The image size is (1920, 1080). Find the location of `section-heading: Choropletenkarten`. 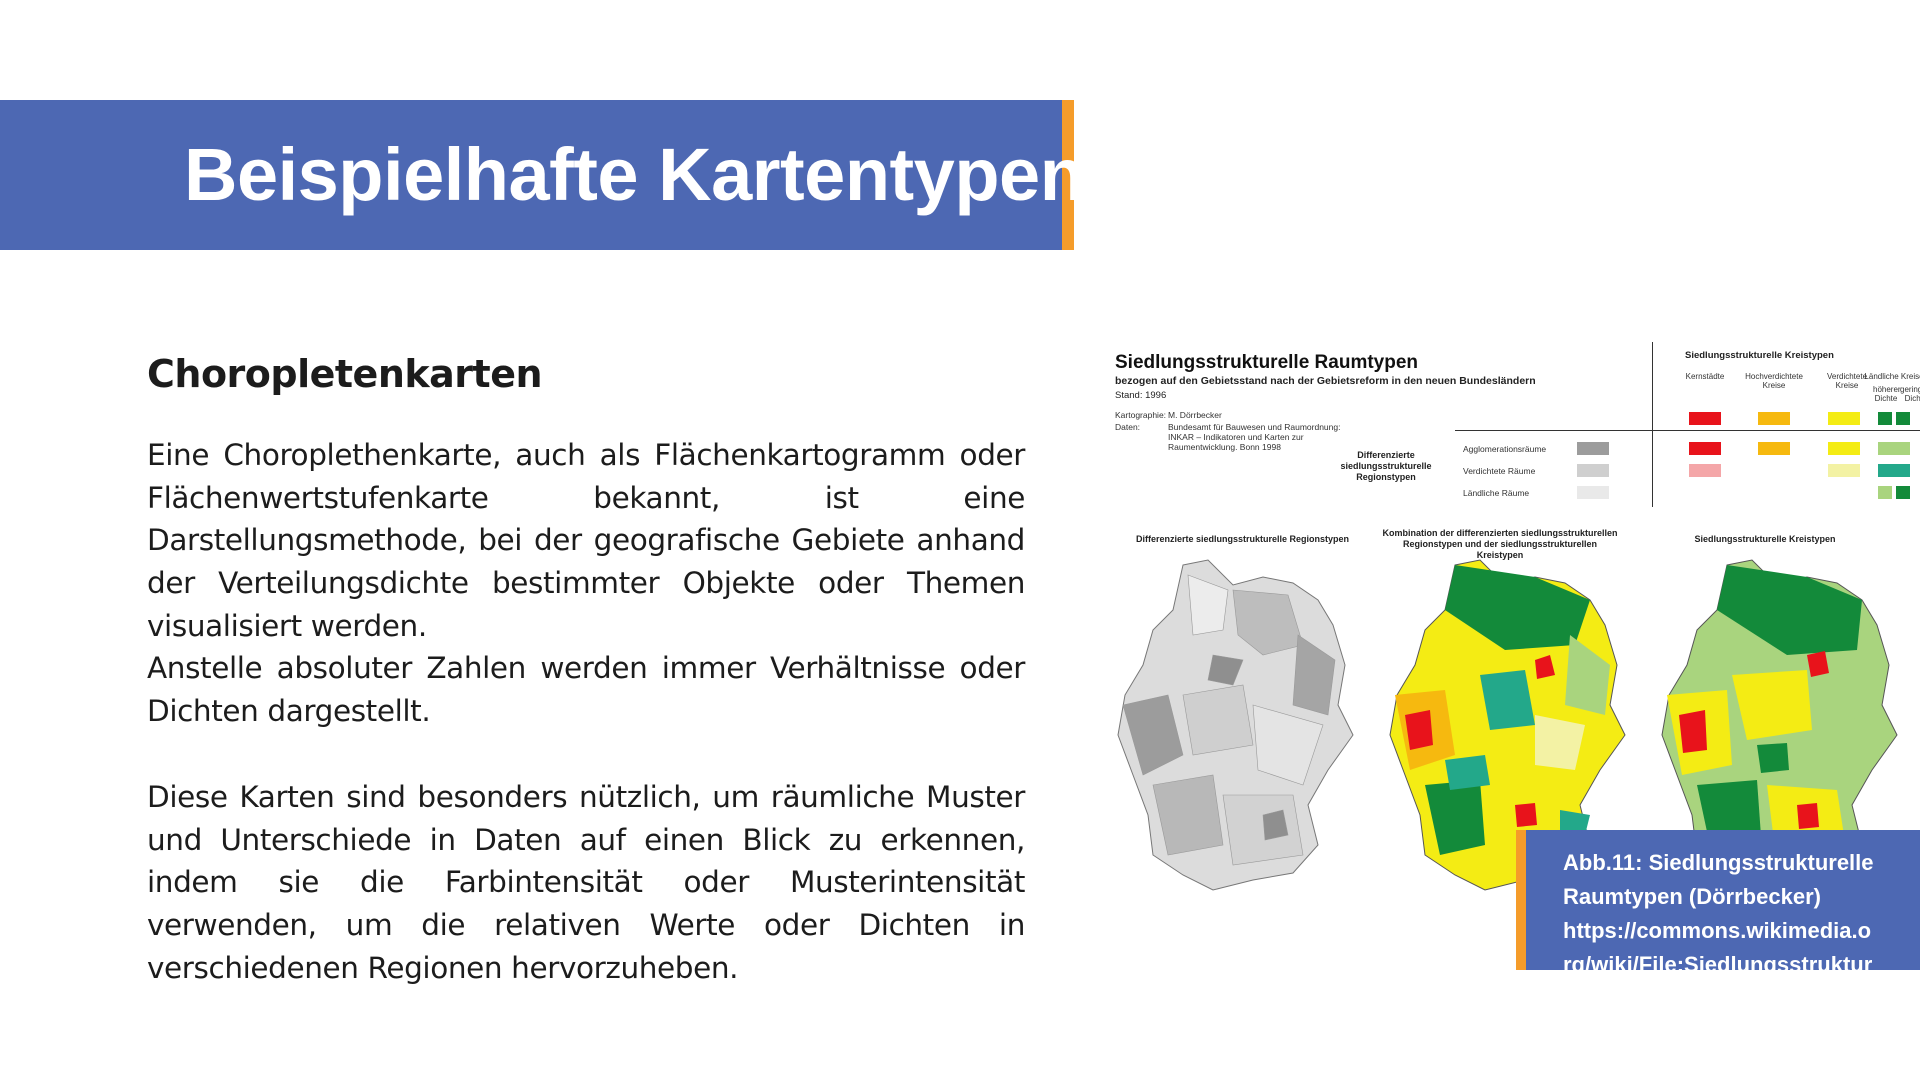

section-heading: Choropletenkarten is located at coordinates (345, 374).